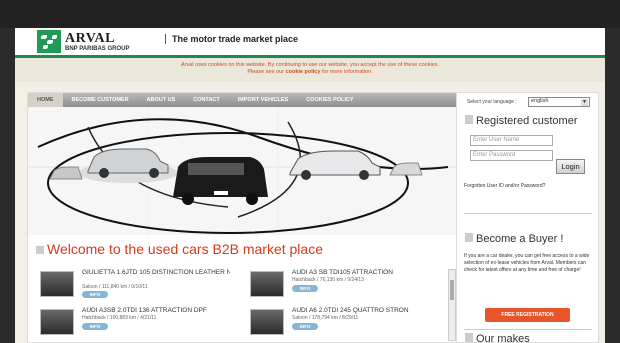 Image resolution: width=620 pixels, height=343 pixels. I want to click on cookie-text-post: for more information., so click(347, 72).